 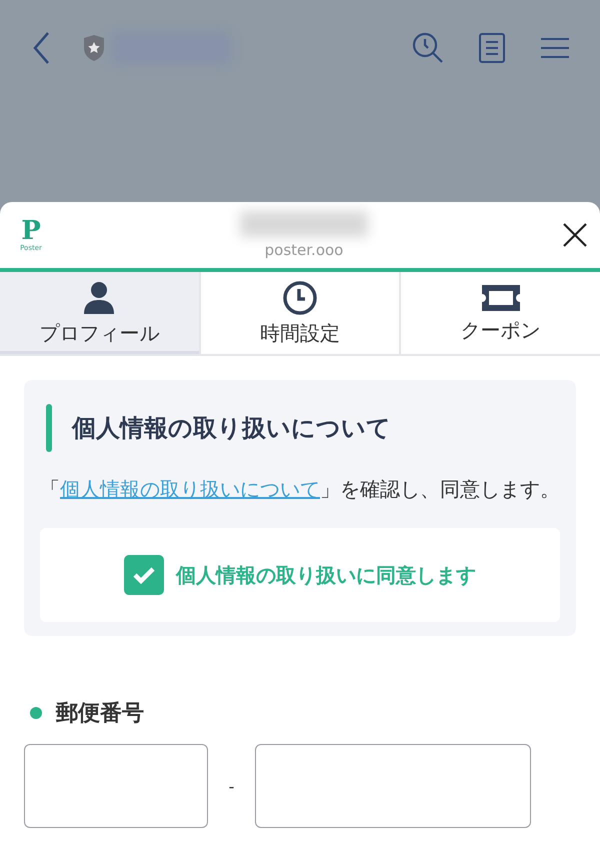 I want to click on tab: プロフィール, so click(x=100, y=313).